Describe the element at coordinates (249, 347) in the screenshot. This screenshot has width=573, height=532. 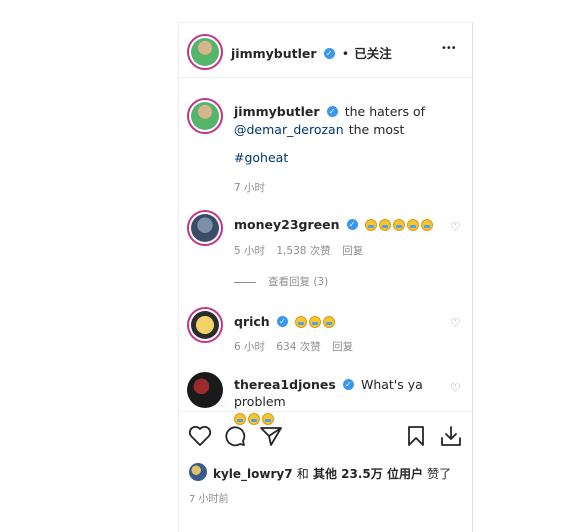
I see `comment-time: 6 小时` at that location.